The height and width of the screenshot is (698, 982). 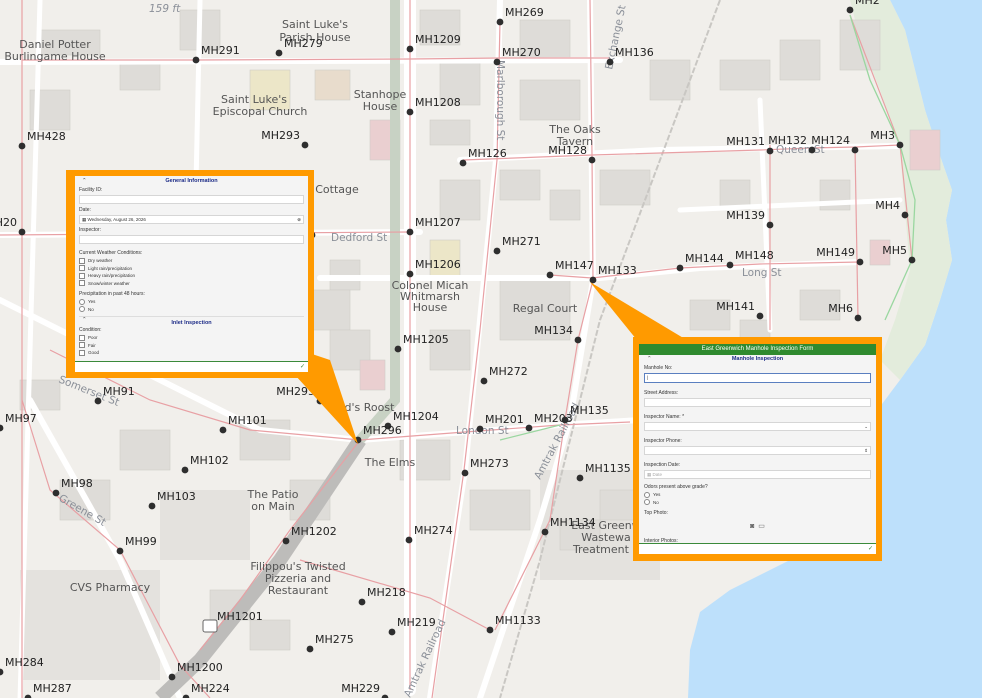 I want to click on section-title: Manhole Inspection, so click(x=757, y=359).